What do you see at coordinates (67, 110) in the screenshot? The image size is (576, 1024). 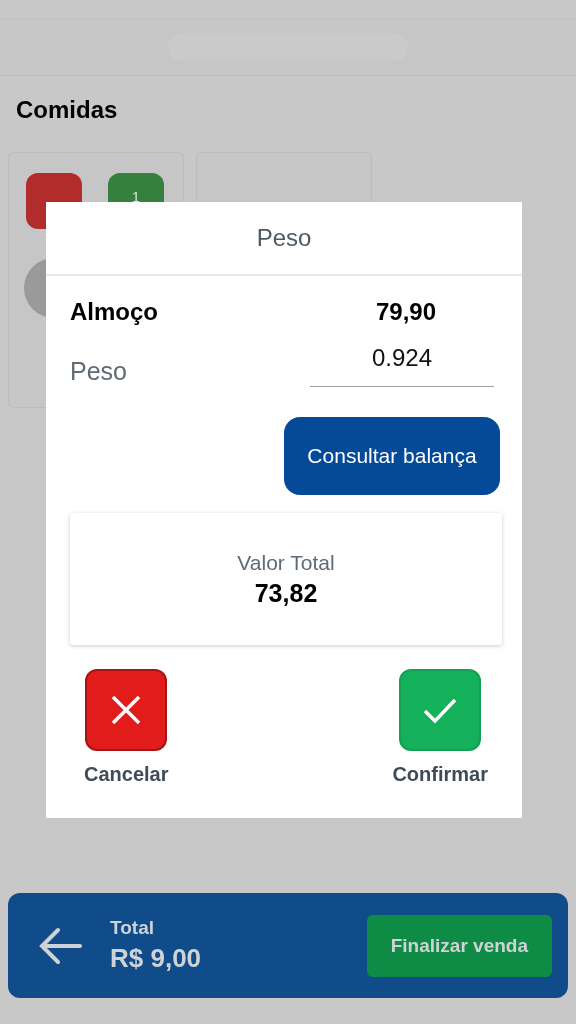 I see `section-title: Comidas` at bounding box center [67, 110].